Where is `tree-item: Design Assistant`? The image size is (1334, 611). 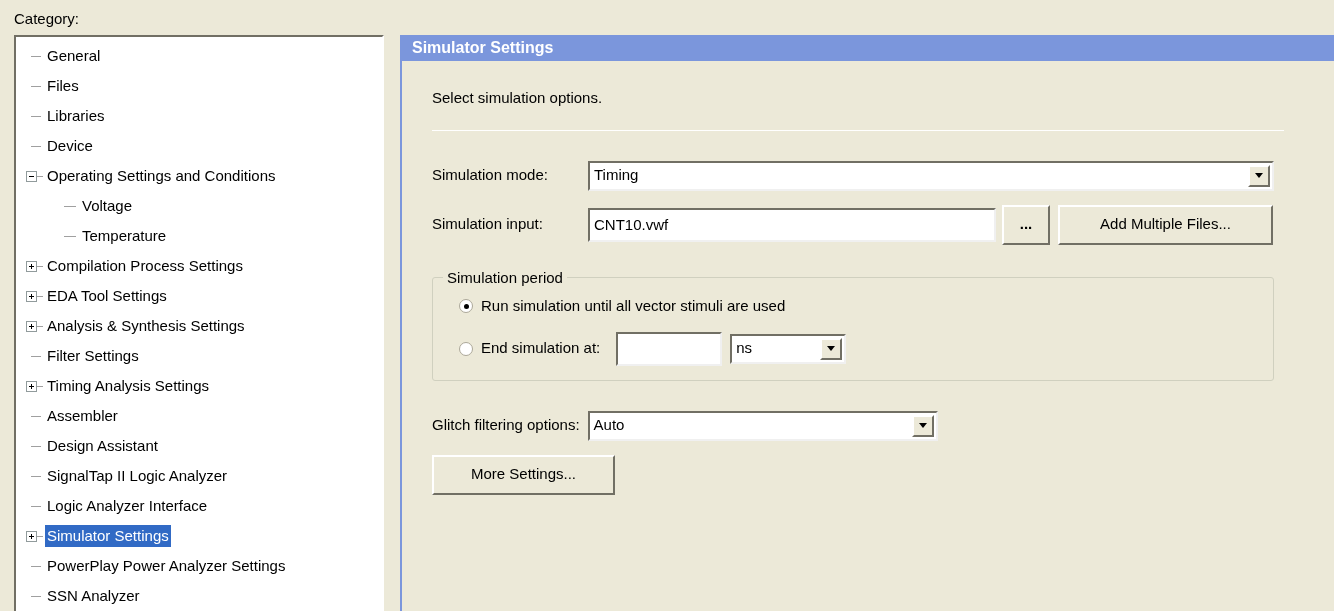
tree-item: Design Assistant is located at coordinates (102, 446).